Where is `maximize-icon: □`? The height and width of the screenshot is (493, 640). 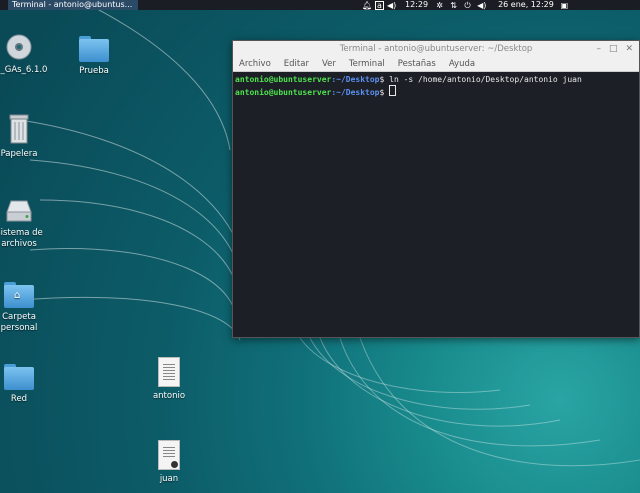 maximize-icon: □ is located at coordinates (613, 49).